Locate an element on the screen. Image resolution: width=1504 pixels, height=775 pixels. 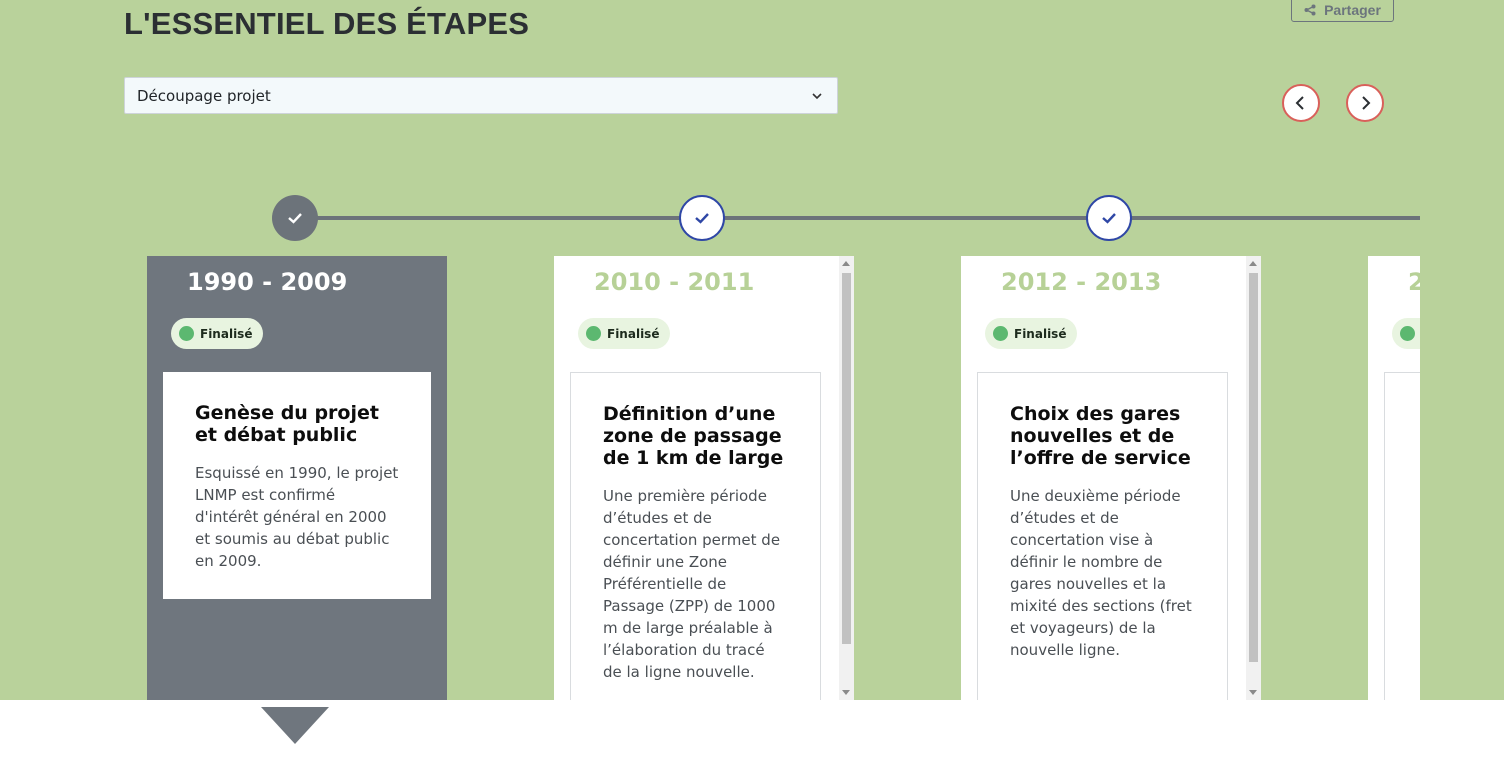
project-phase-select: Découpage projet is located at coordinates (481, 95).